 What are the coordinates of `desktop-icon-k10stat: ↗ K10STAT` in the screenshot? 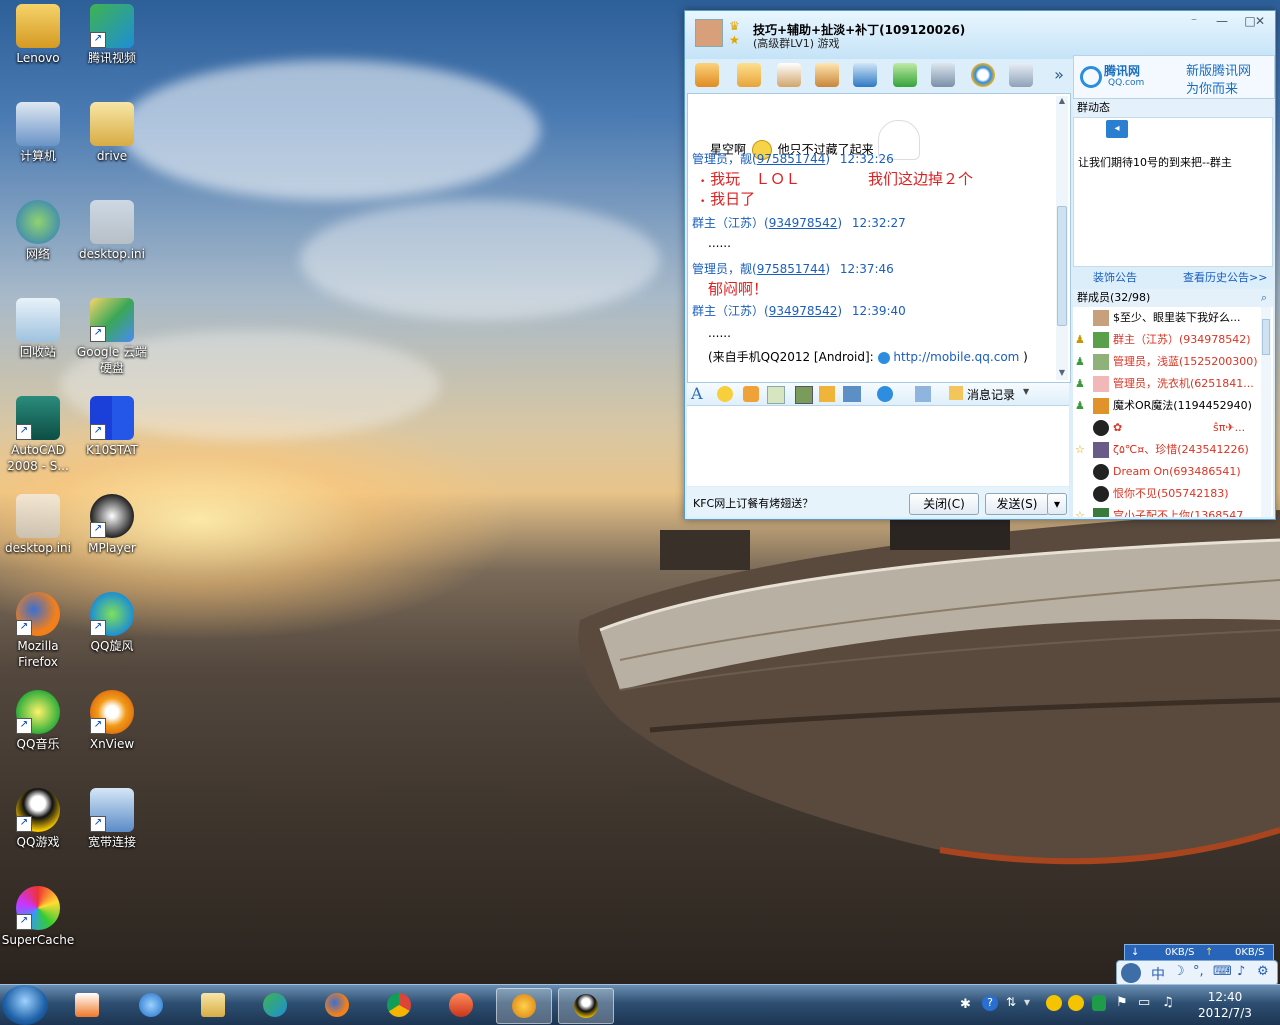 It's located at (112, 427).